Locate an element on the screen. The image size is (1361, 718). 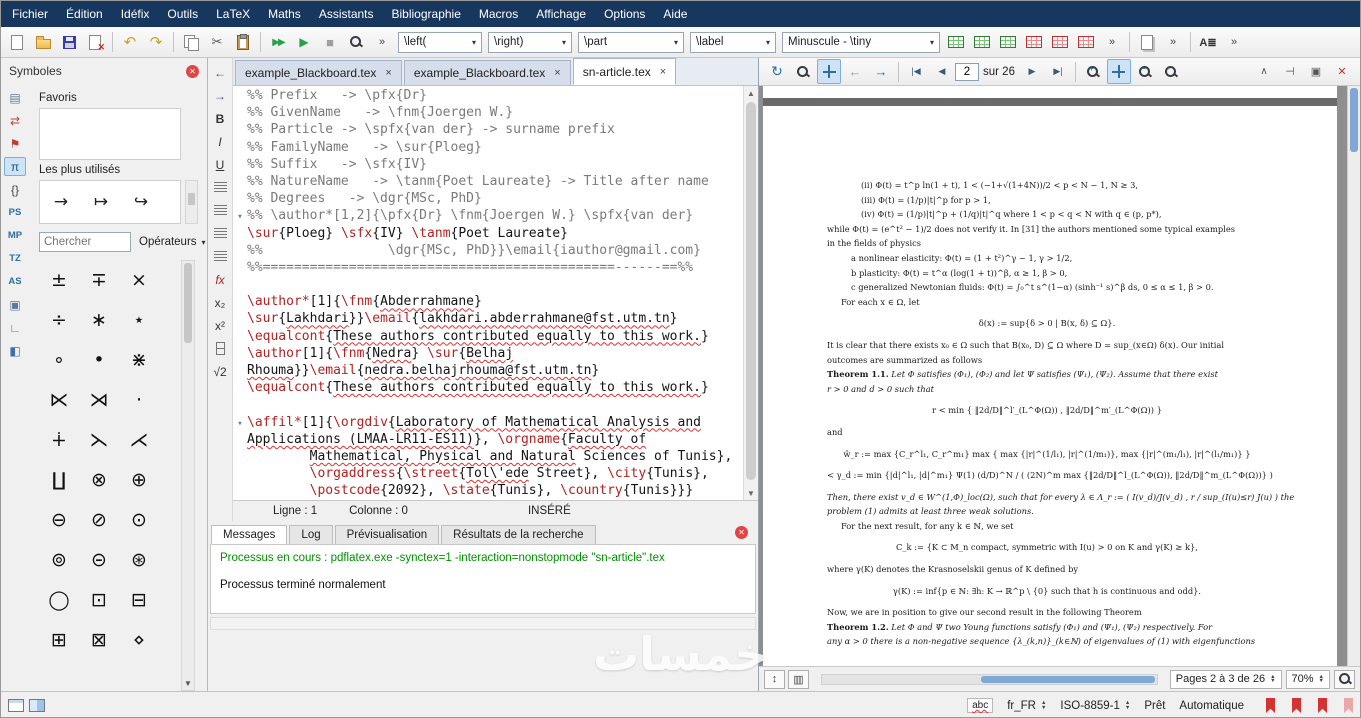
symbols-scrollbar: ▼ is located at coordinates (188, 475).